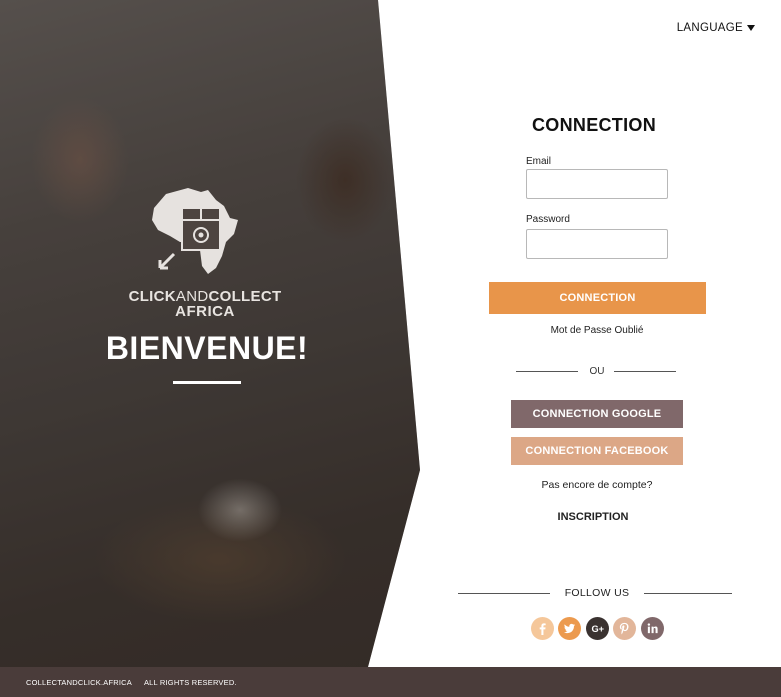  Describe the element at coordinates (751, 28) in the screenshot. I see `caret-down-icon` at that location.